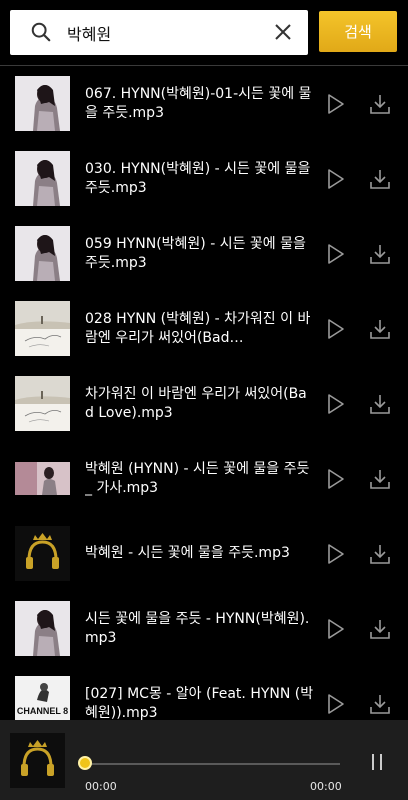  Describe the element at coordinates (196, 403) in the screenshot. I see `track-title: 차가워진 이 바람엔 우리가 써있어(Bad Love).mp3` at that location.